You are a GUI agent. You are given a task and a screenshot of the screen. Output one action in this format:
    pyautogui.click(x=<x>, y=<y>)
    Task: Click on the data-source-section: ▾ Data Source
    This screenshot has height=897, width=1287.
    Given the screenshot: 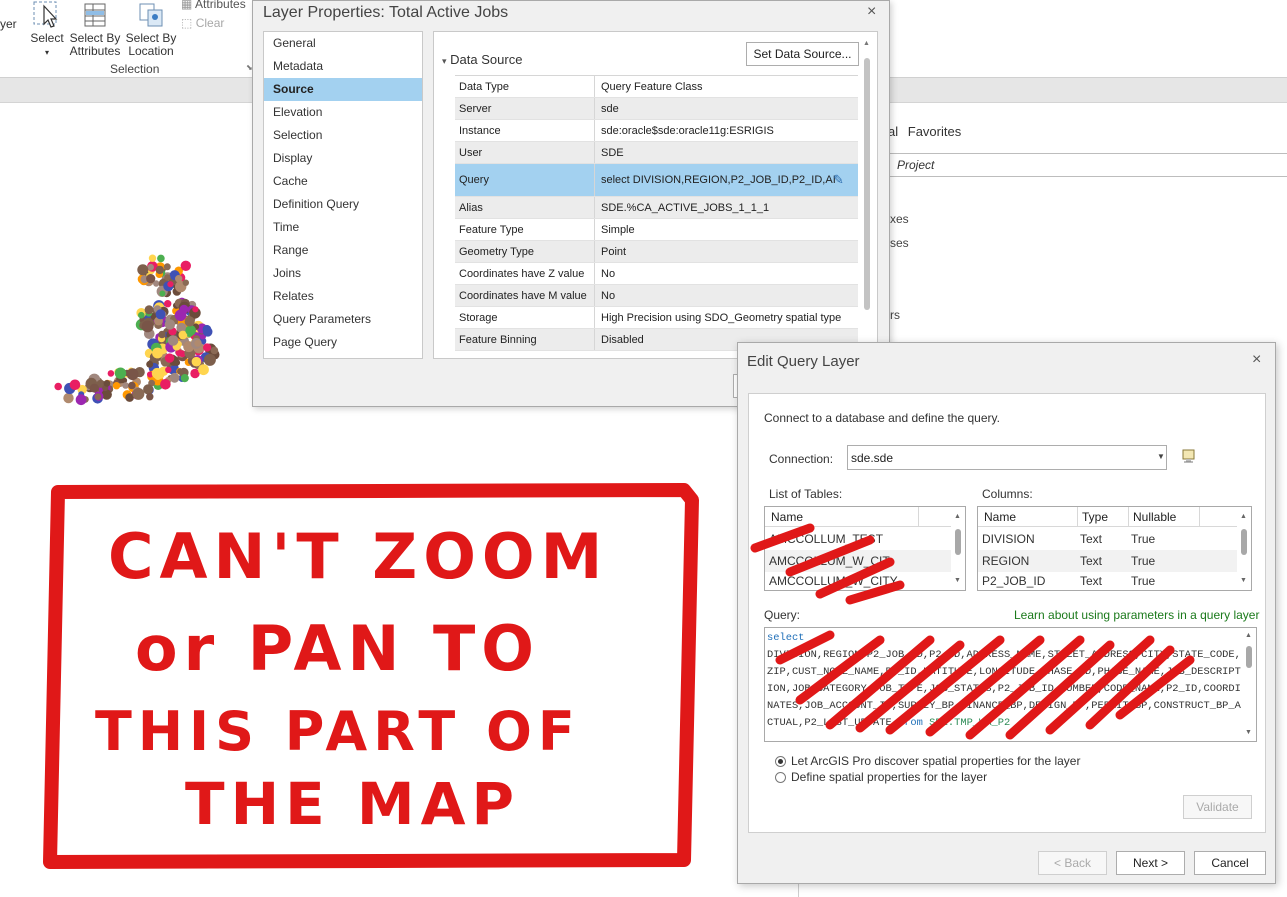 What is the action you would take?
    pyautogui.click(x=482, y=59)
    